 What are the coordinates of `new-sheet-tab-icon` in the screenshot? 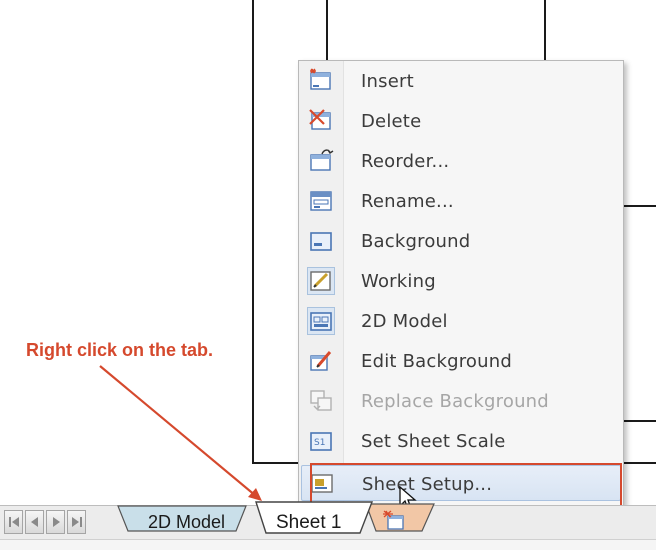 It's located at (395, 523).